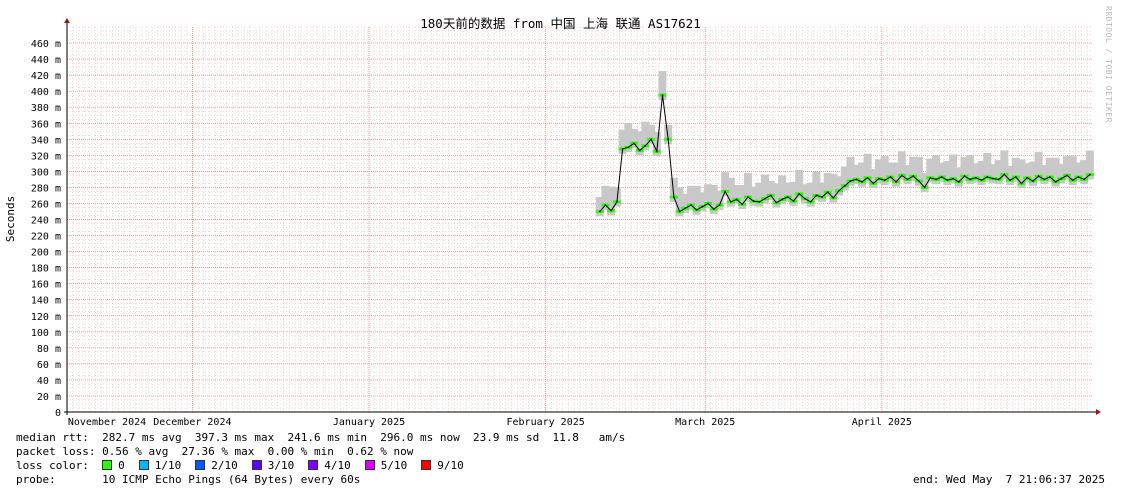  Describe the element at coordinates (546, 422) in the screenshot. I see `x-tick-label: February 2025` at that location.